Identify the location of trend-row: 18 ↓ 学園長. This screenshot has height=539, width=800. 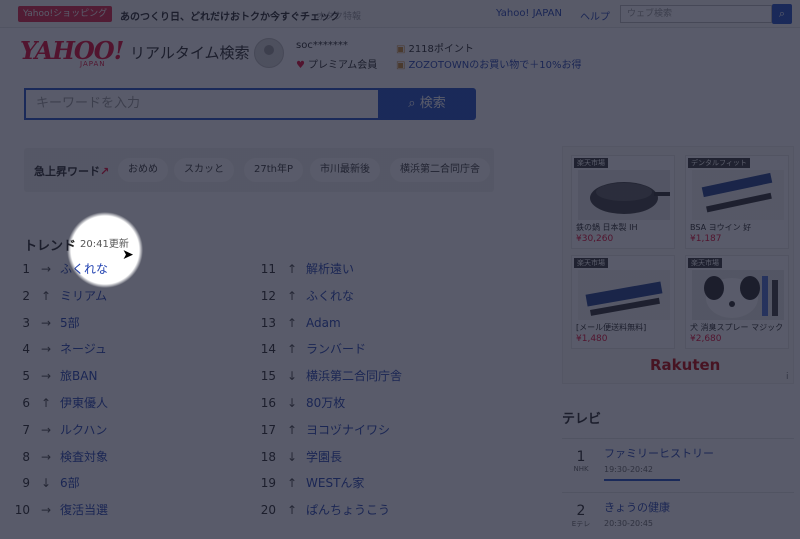
(371, 457).